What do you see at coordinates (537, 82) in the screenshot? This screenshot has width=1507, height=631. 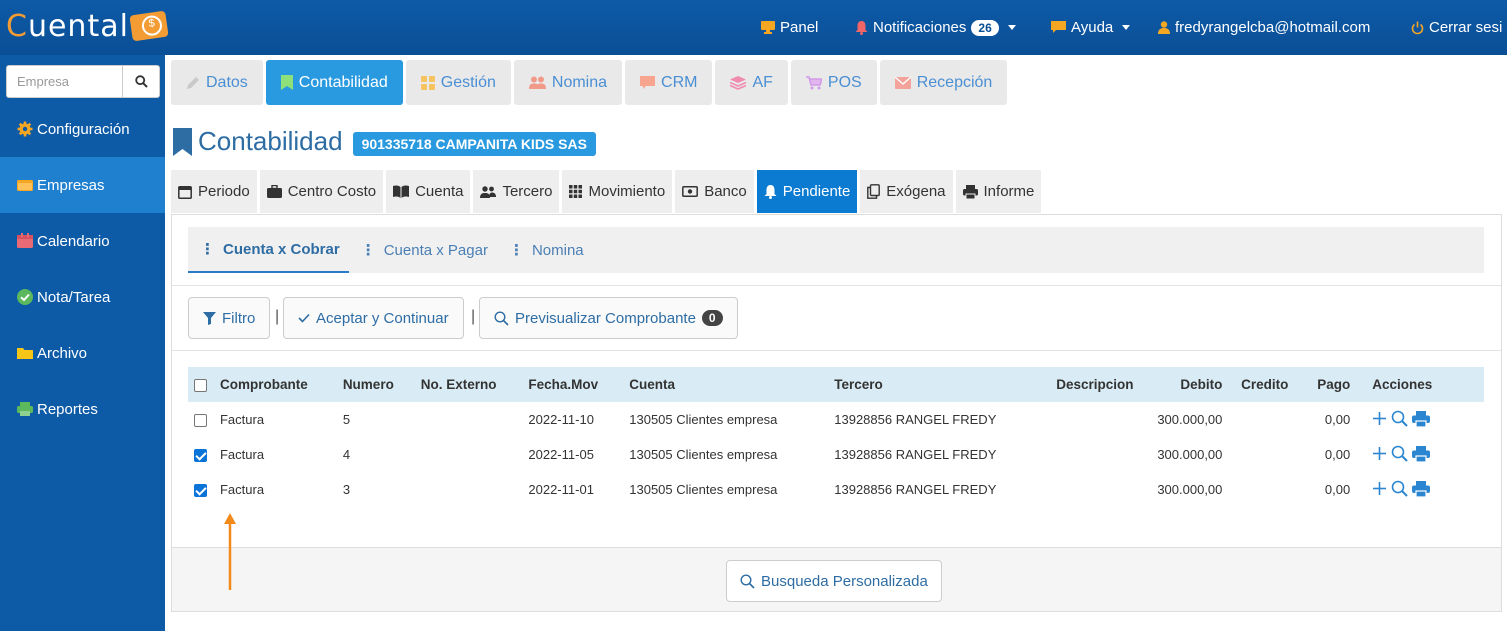 I see `users-icon` at bounding box center [537, 82].